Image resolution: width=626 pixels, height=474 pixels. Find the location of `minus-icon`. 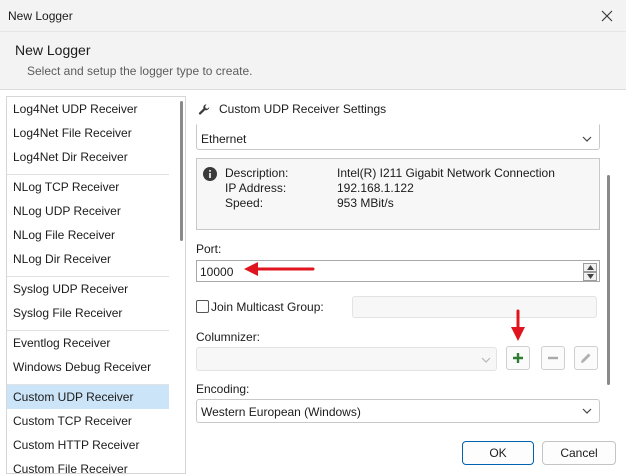

minus-icon is located at coordinates (553, 358).